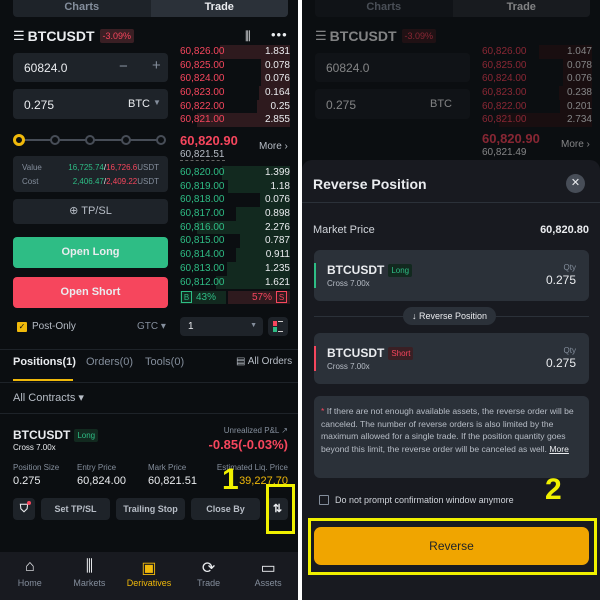 The image size is (600, 600). What do you see at coordinates (164, 362) in the screenshot?
I see `tab-tools: Tools(0)` at bounding box center [164, 362].